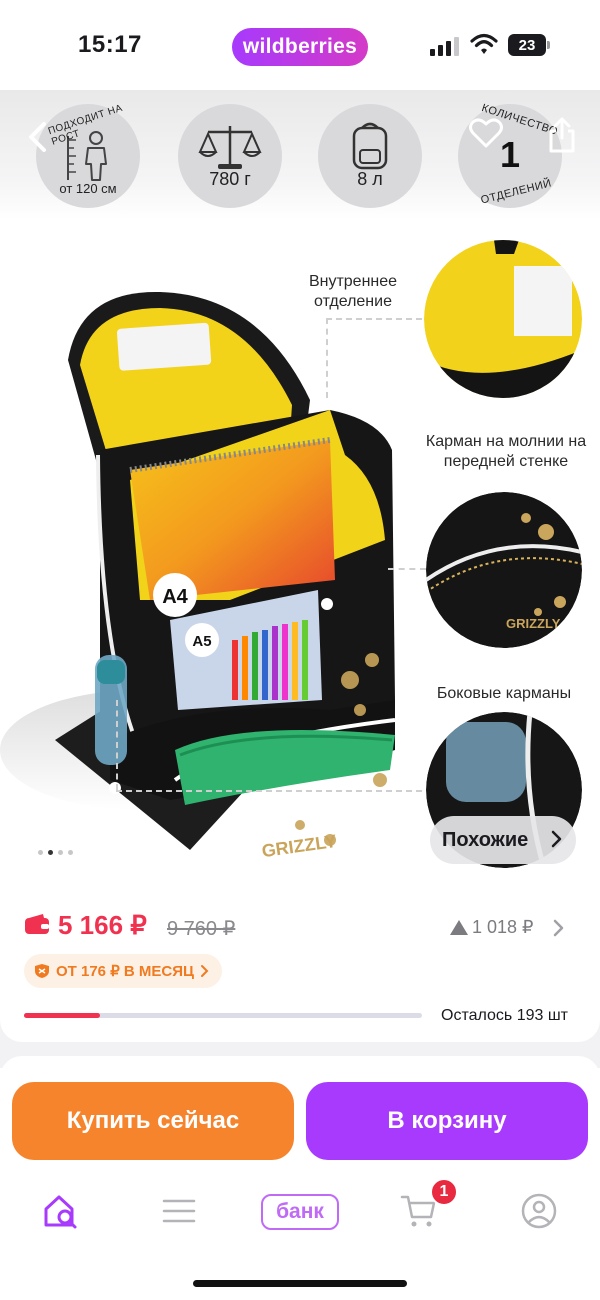 Image resolution: width=600 pixels, height=1300 pixels. Describe the element at coordinates (175, 597) in the screenshot. I see `a4-label: A4` at that location.